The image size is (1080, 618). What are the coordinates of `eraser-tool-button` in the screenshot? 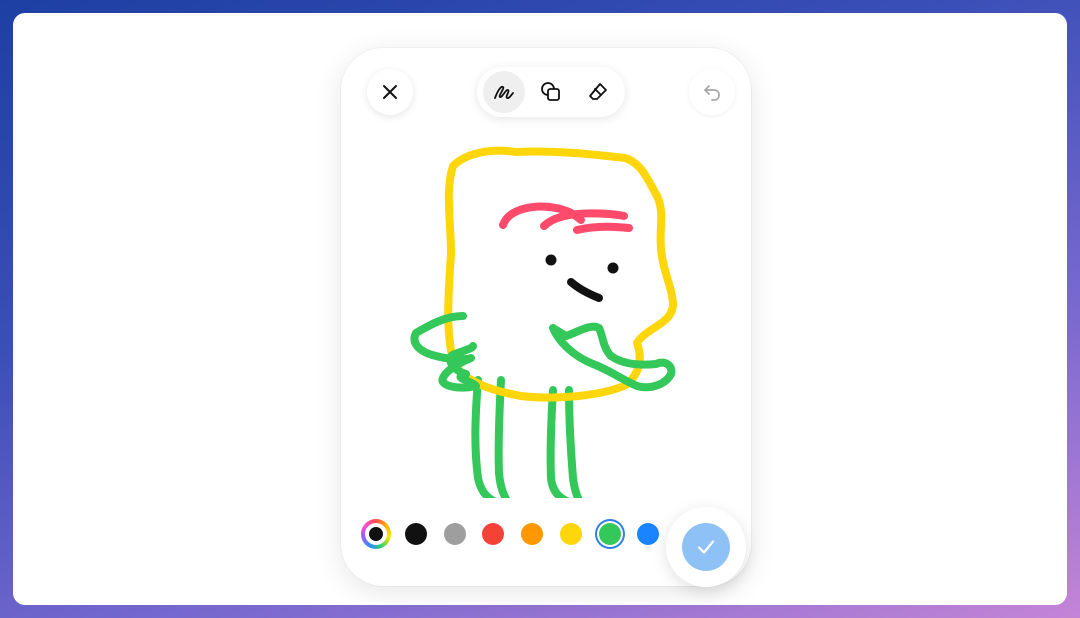 It's located at (598, 92).